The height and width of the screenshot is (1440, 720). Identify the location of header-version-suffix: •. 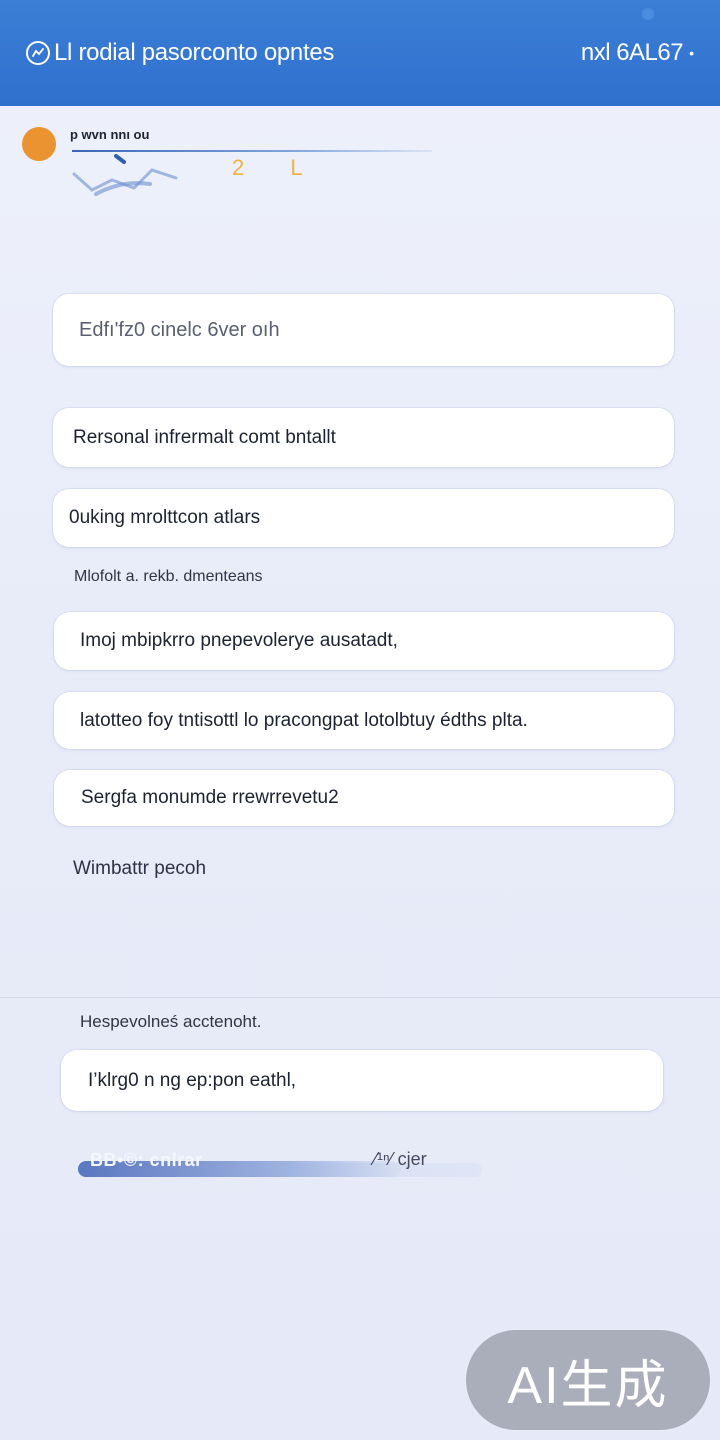
(691, 53).